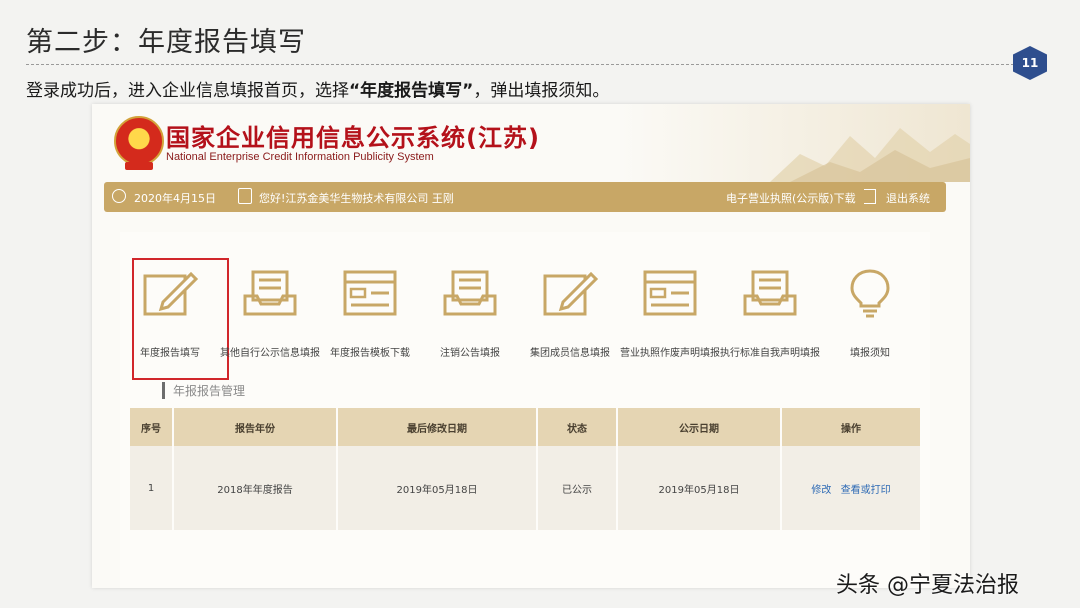 The height and width of the screenshot is (608, 1080). I want to click on header-year: 报告年份, so click(255, 427).